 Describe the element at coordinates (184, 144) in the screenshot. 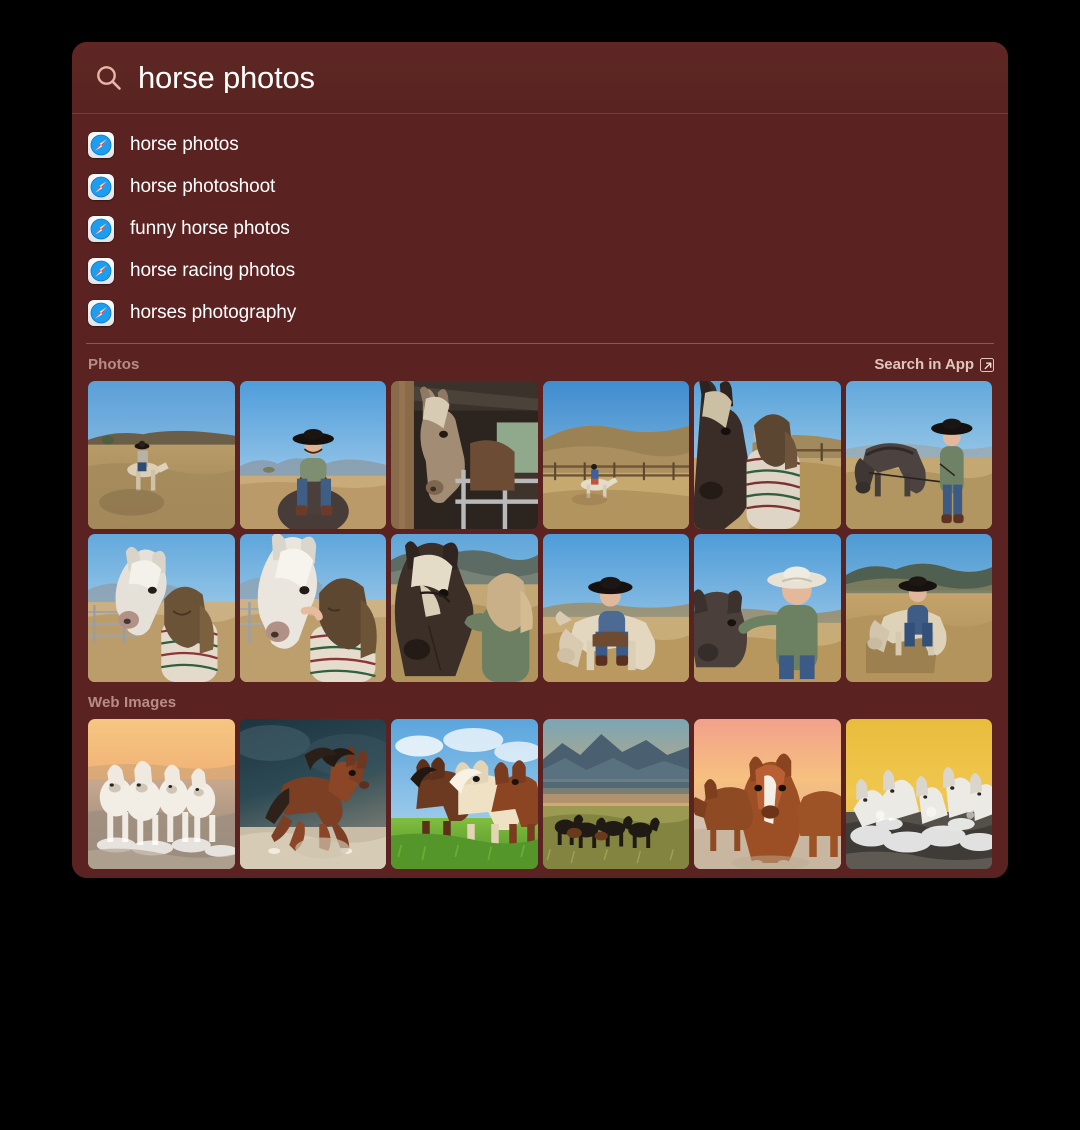

I see `suggestion-label: horse photos` at that location.